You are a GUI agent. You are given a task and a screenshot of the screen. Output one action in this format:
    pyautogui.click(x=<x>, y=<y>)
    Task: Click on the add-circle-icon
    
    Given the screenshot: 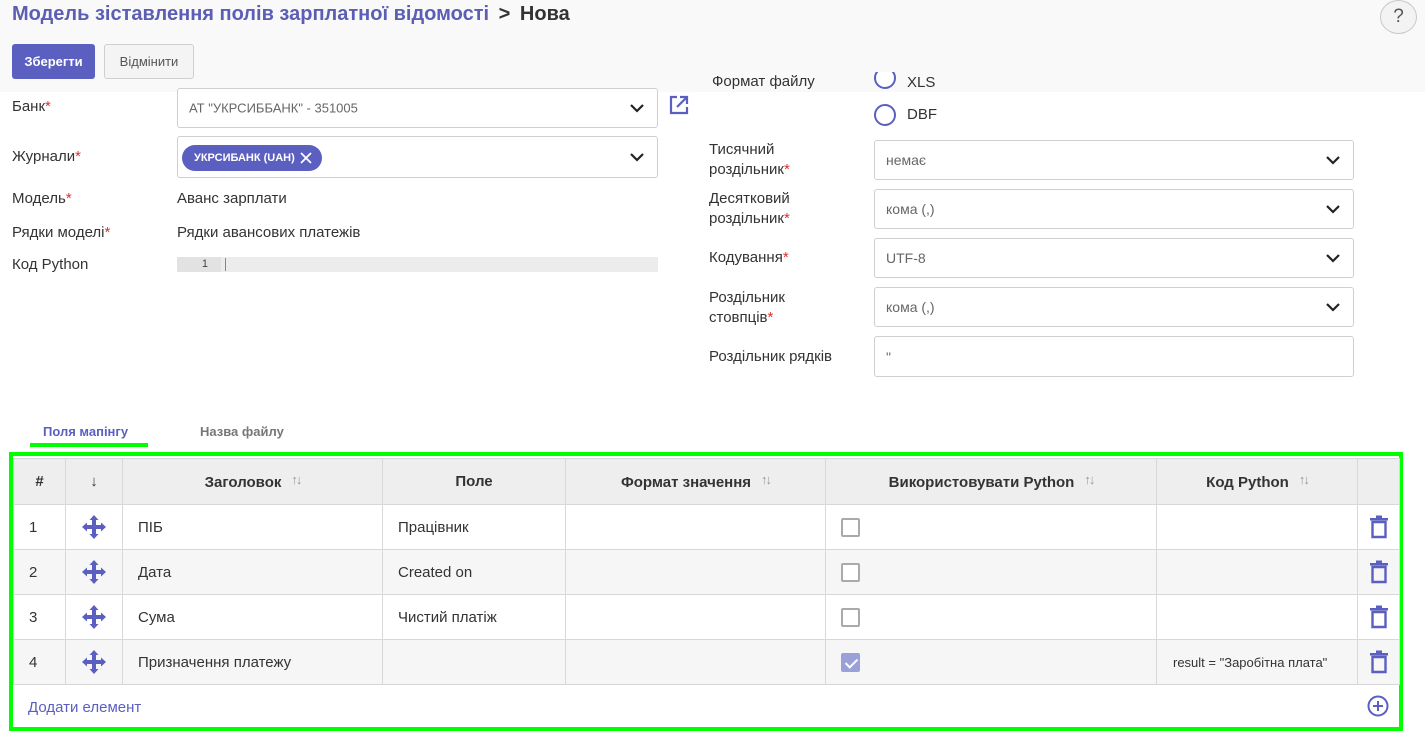 What is the action you would take?
    pyautogui.click(x=1378, y=706)
    